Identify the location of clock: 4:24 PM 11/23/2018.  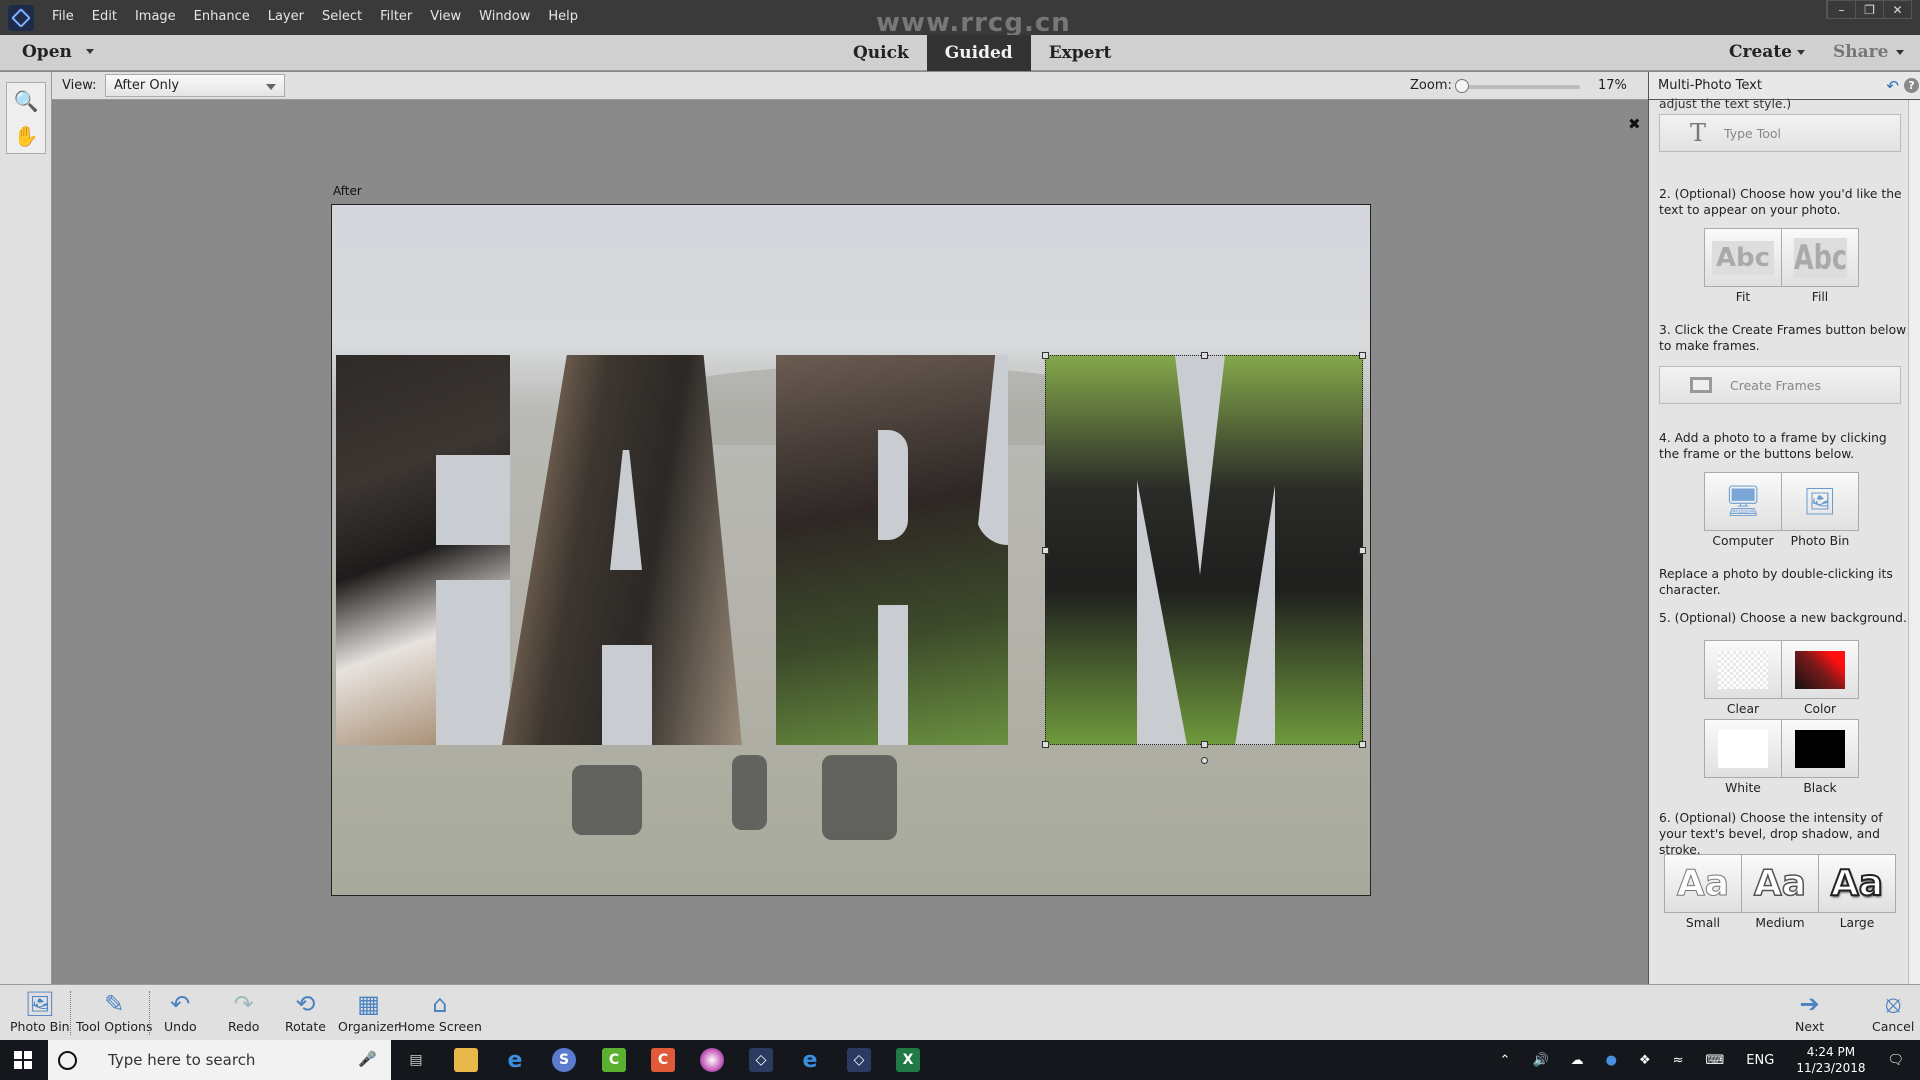
(1830, 1060).